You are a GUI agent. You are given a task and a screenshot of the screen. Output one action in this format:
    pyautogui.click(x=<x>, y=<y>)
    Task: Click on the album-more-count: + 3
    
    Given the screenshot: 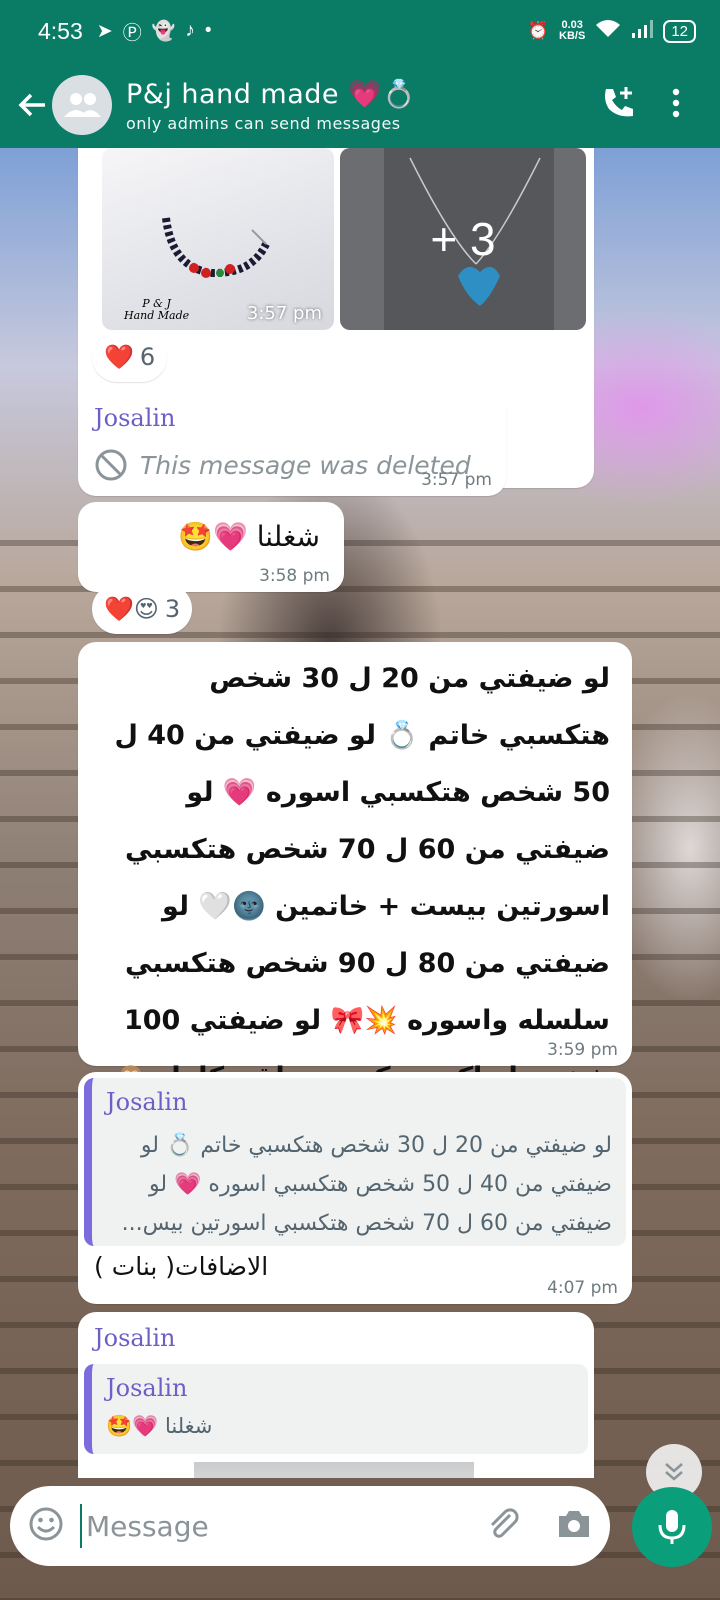 What is the action you would take?
    pyautogui.click(x=463, y=239)
    